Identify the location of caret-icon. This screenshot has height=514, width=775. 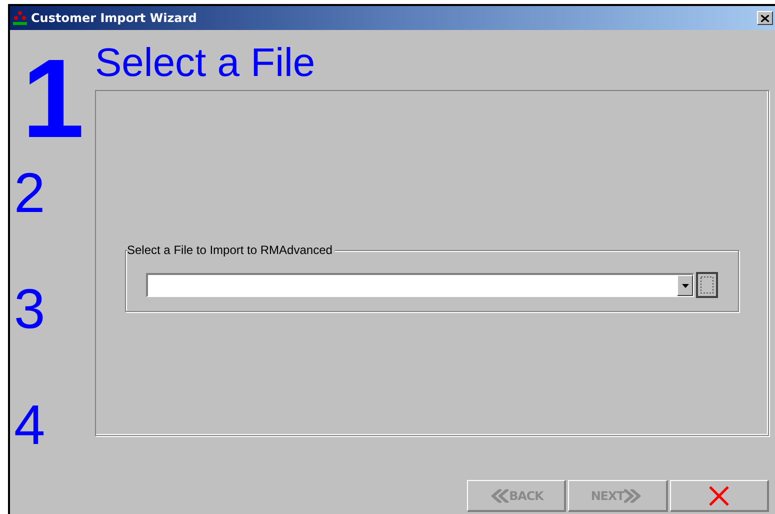
(685, 286).